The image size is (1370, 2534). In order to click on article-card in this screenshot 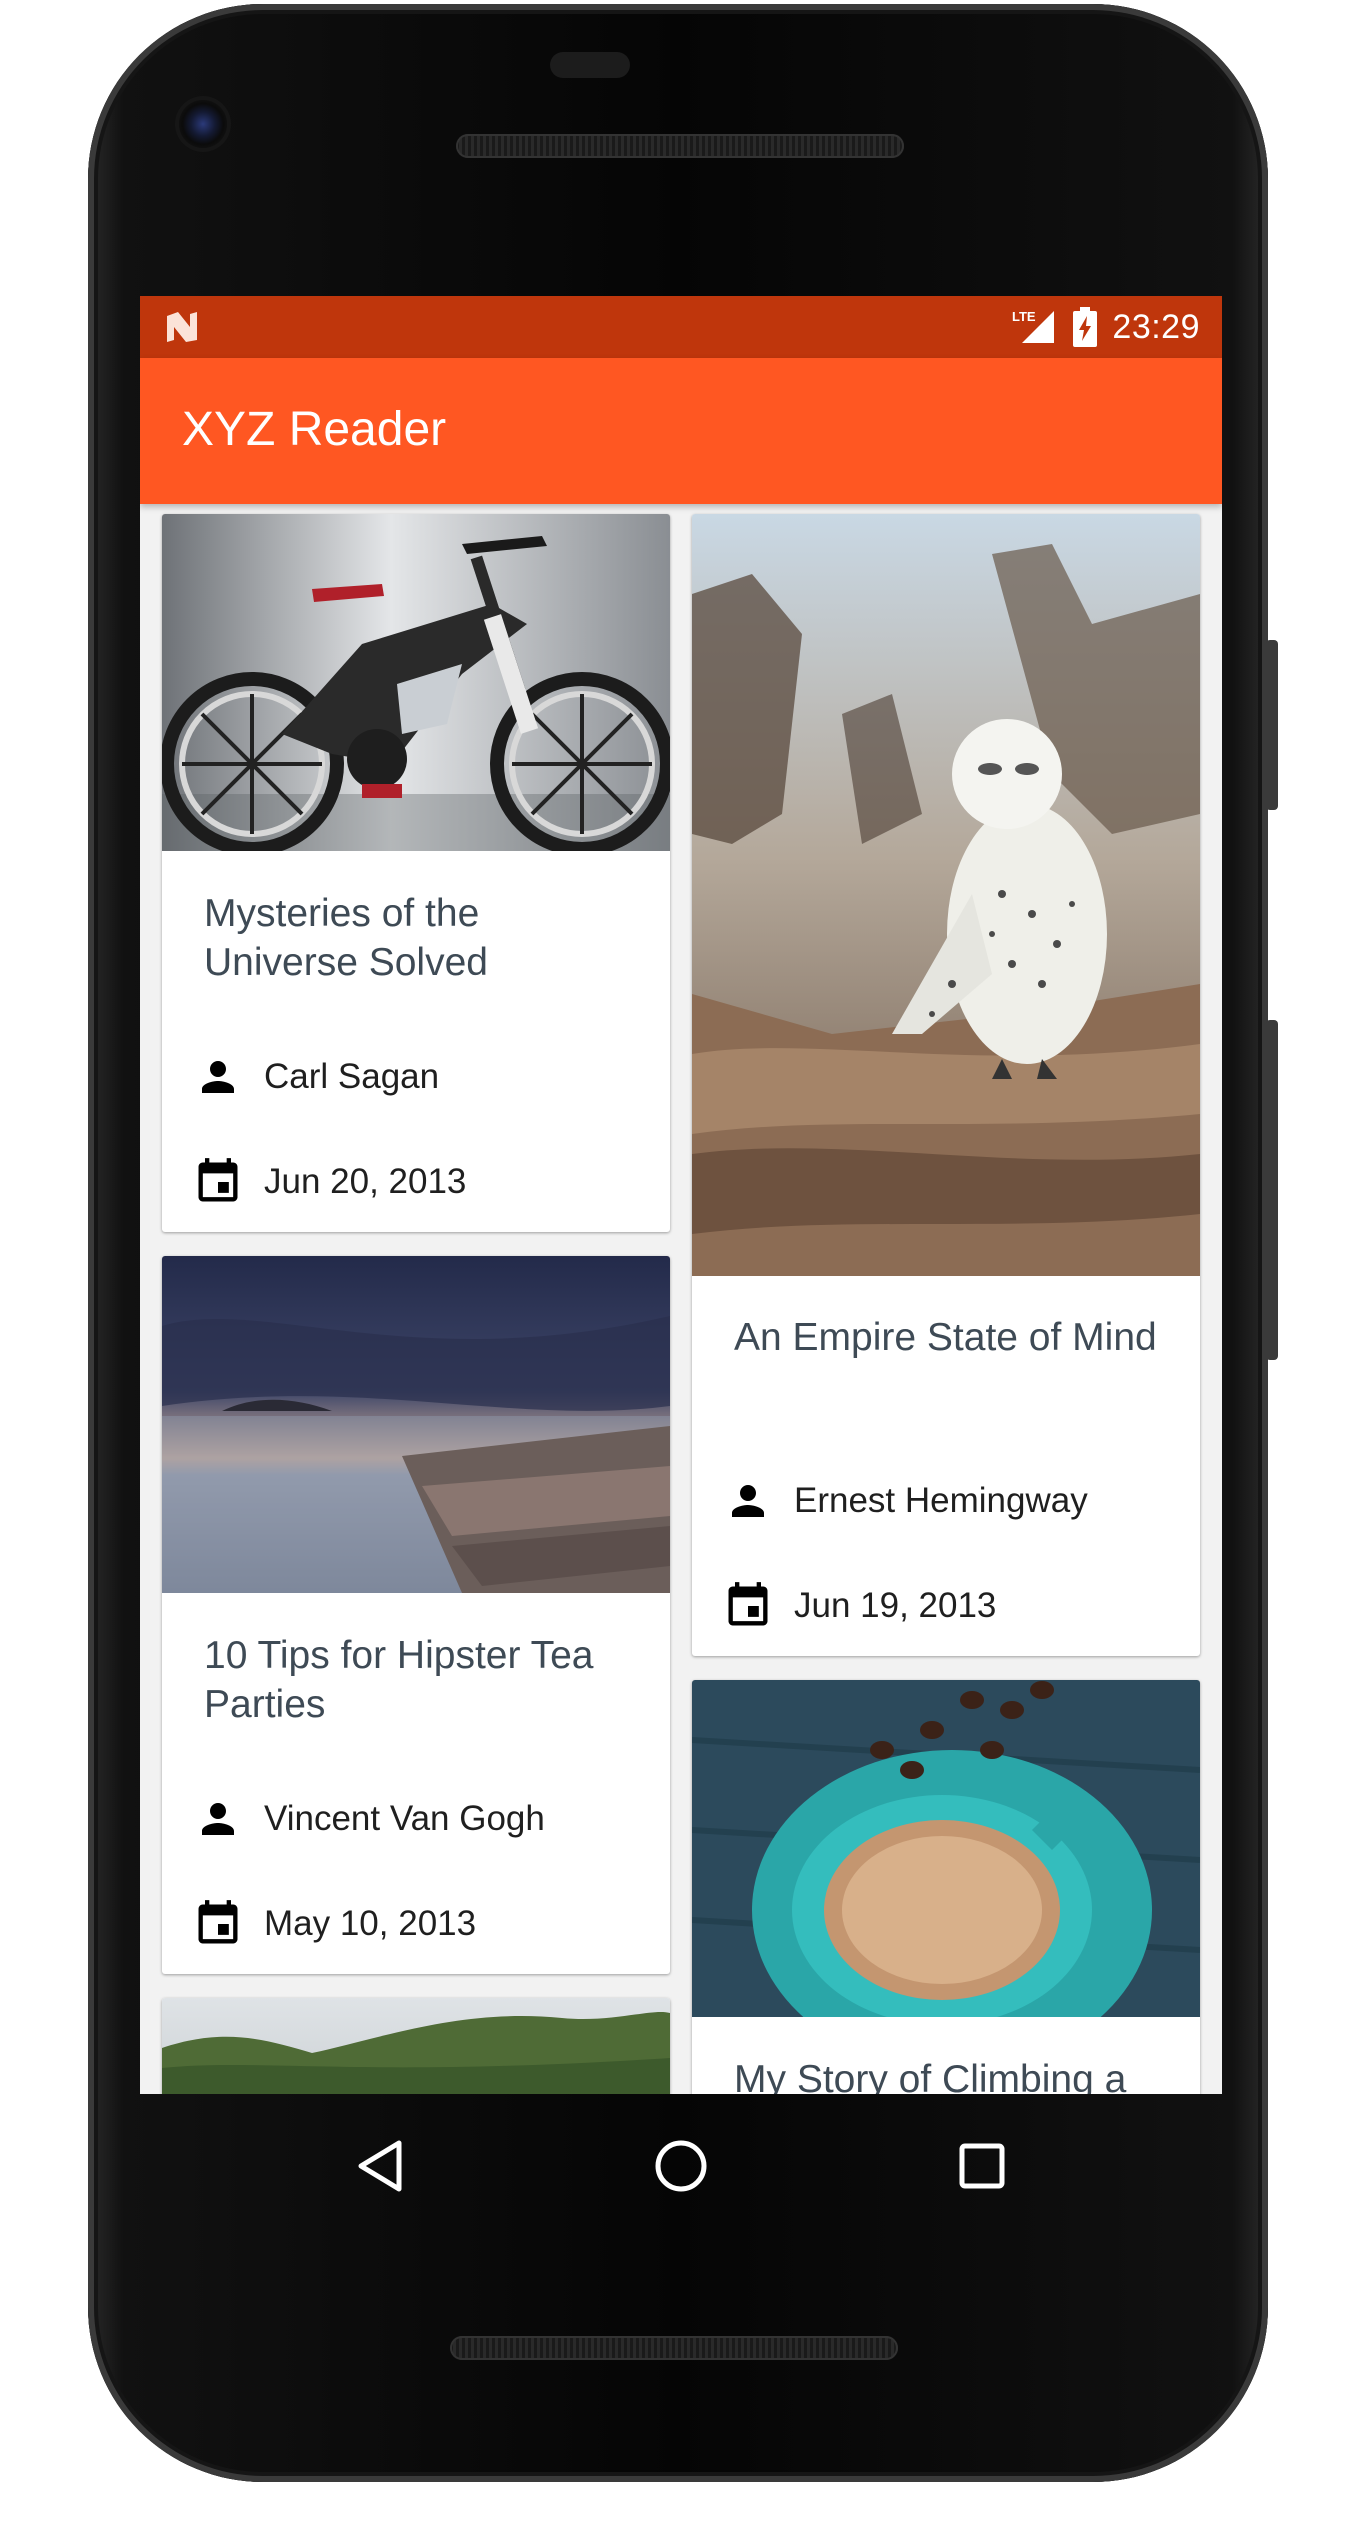, I will do `click(416, 2046)`.